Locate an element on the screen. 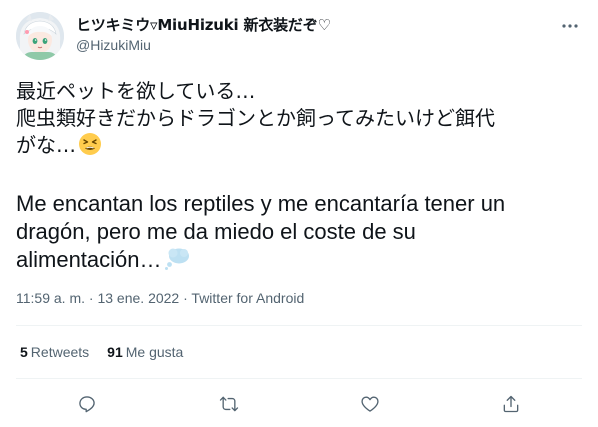 This screenshot has height=427, width=598. action-bar is located at coordinates (299, 404).